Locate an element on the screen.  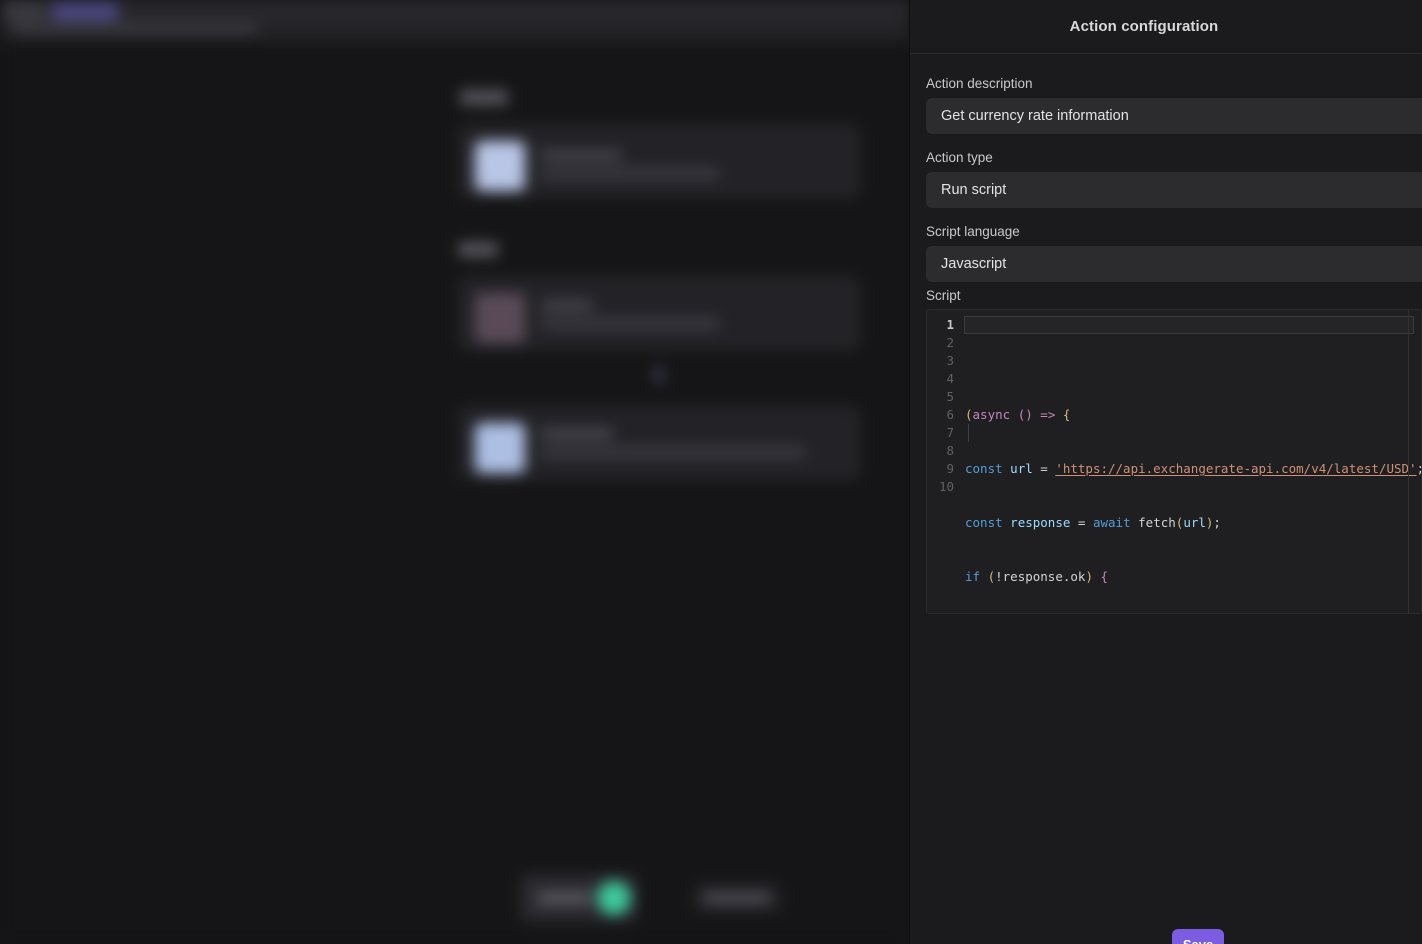
line-number: 6 is located at coordinates (950, 414).